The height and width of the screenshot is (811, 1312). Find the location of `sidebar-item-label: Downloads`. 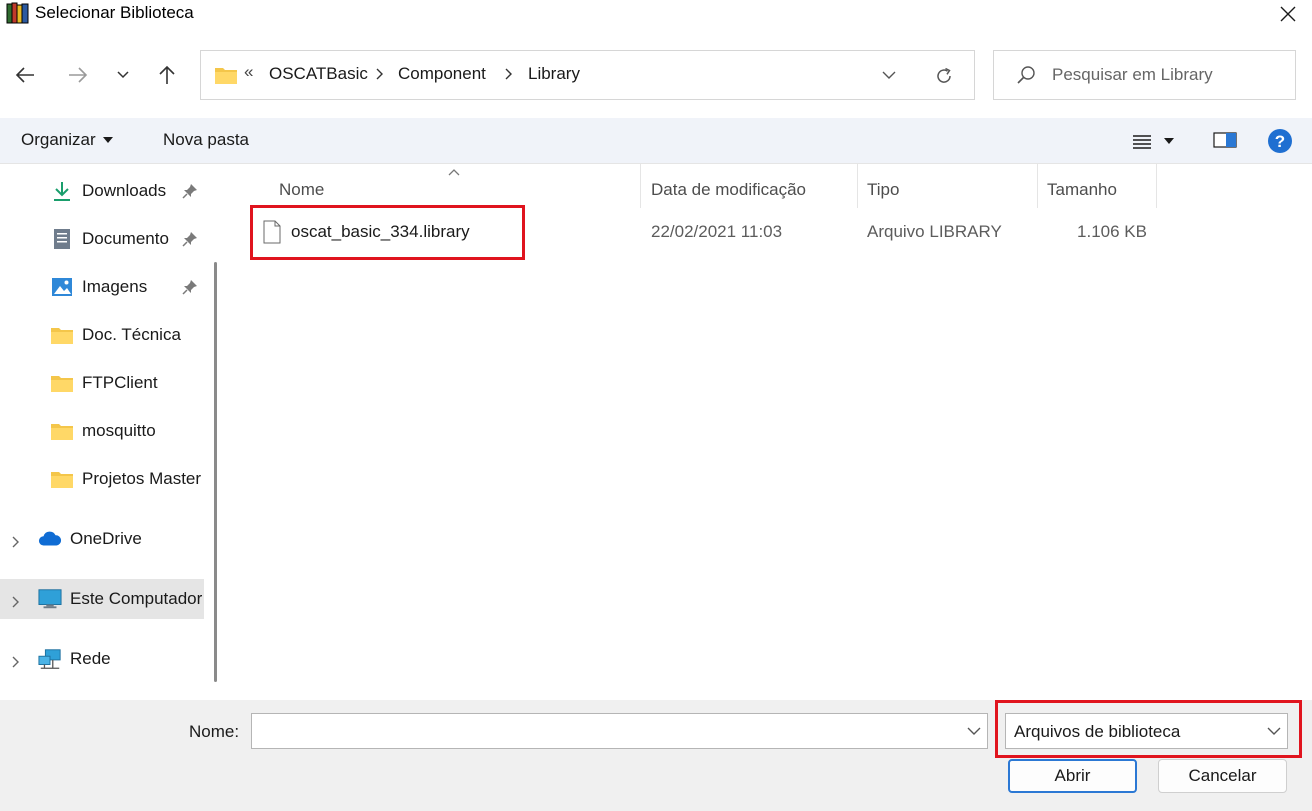

sidebar-item-label: Downloads is located at coordinates (124, 190).